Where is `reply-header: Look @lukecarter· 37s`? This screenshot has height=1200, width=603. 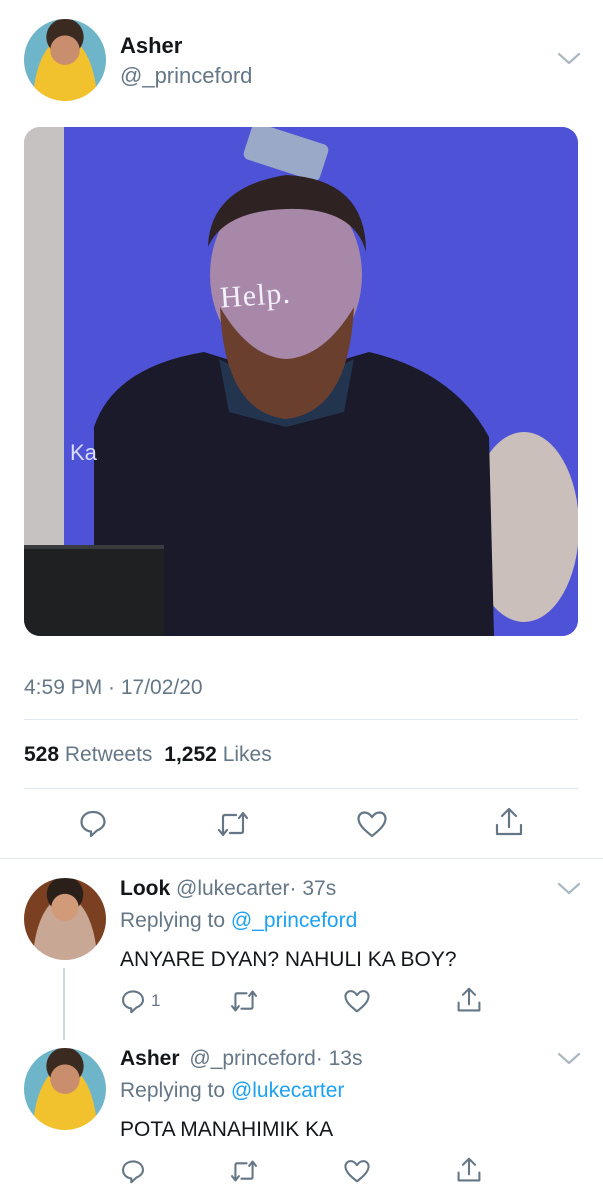
reply-header: Look @lukecarter· 37s is located at coordinates (228, 889).